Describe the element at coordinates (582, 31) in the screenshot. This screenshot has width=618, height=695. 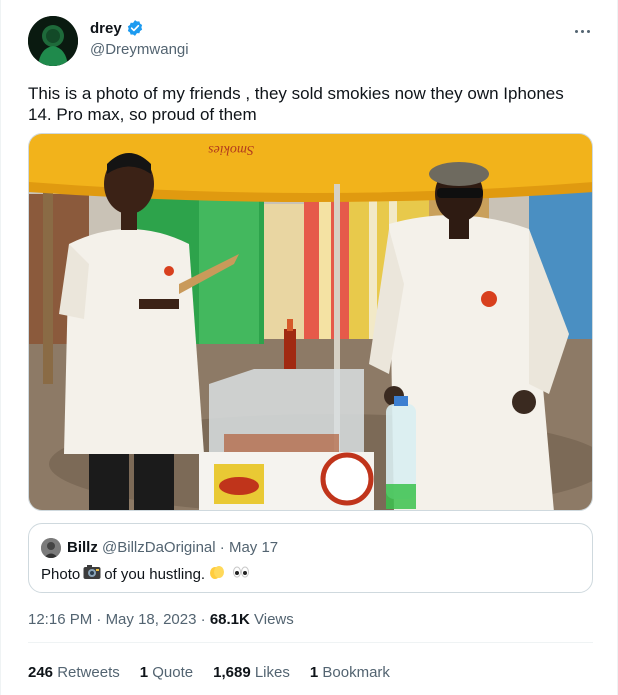
I see `more-options-icon` at that location.